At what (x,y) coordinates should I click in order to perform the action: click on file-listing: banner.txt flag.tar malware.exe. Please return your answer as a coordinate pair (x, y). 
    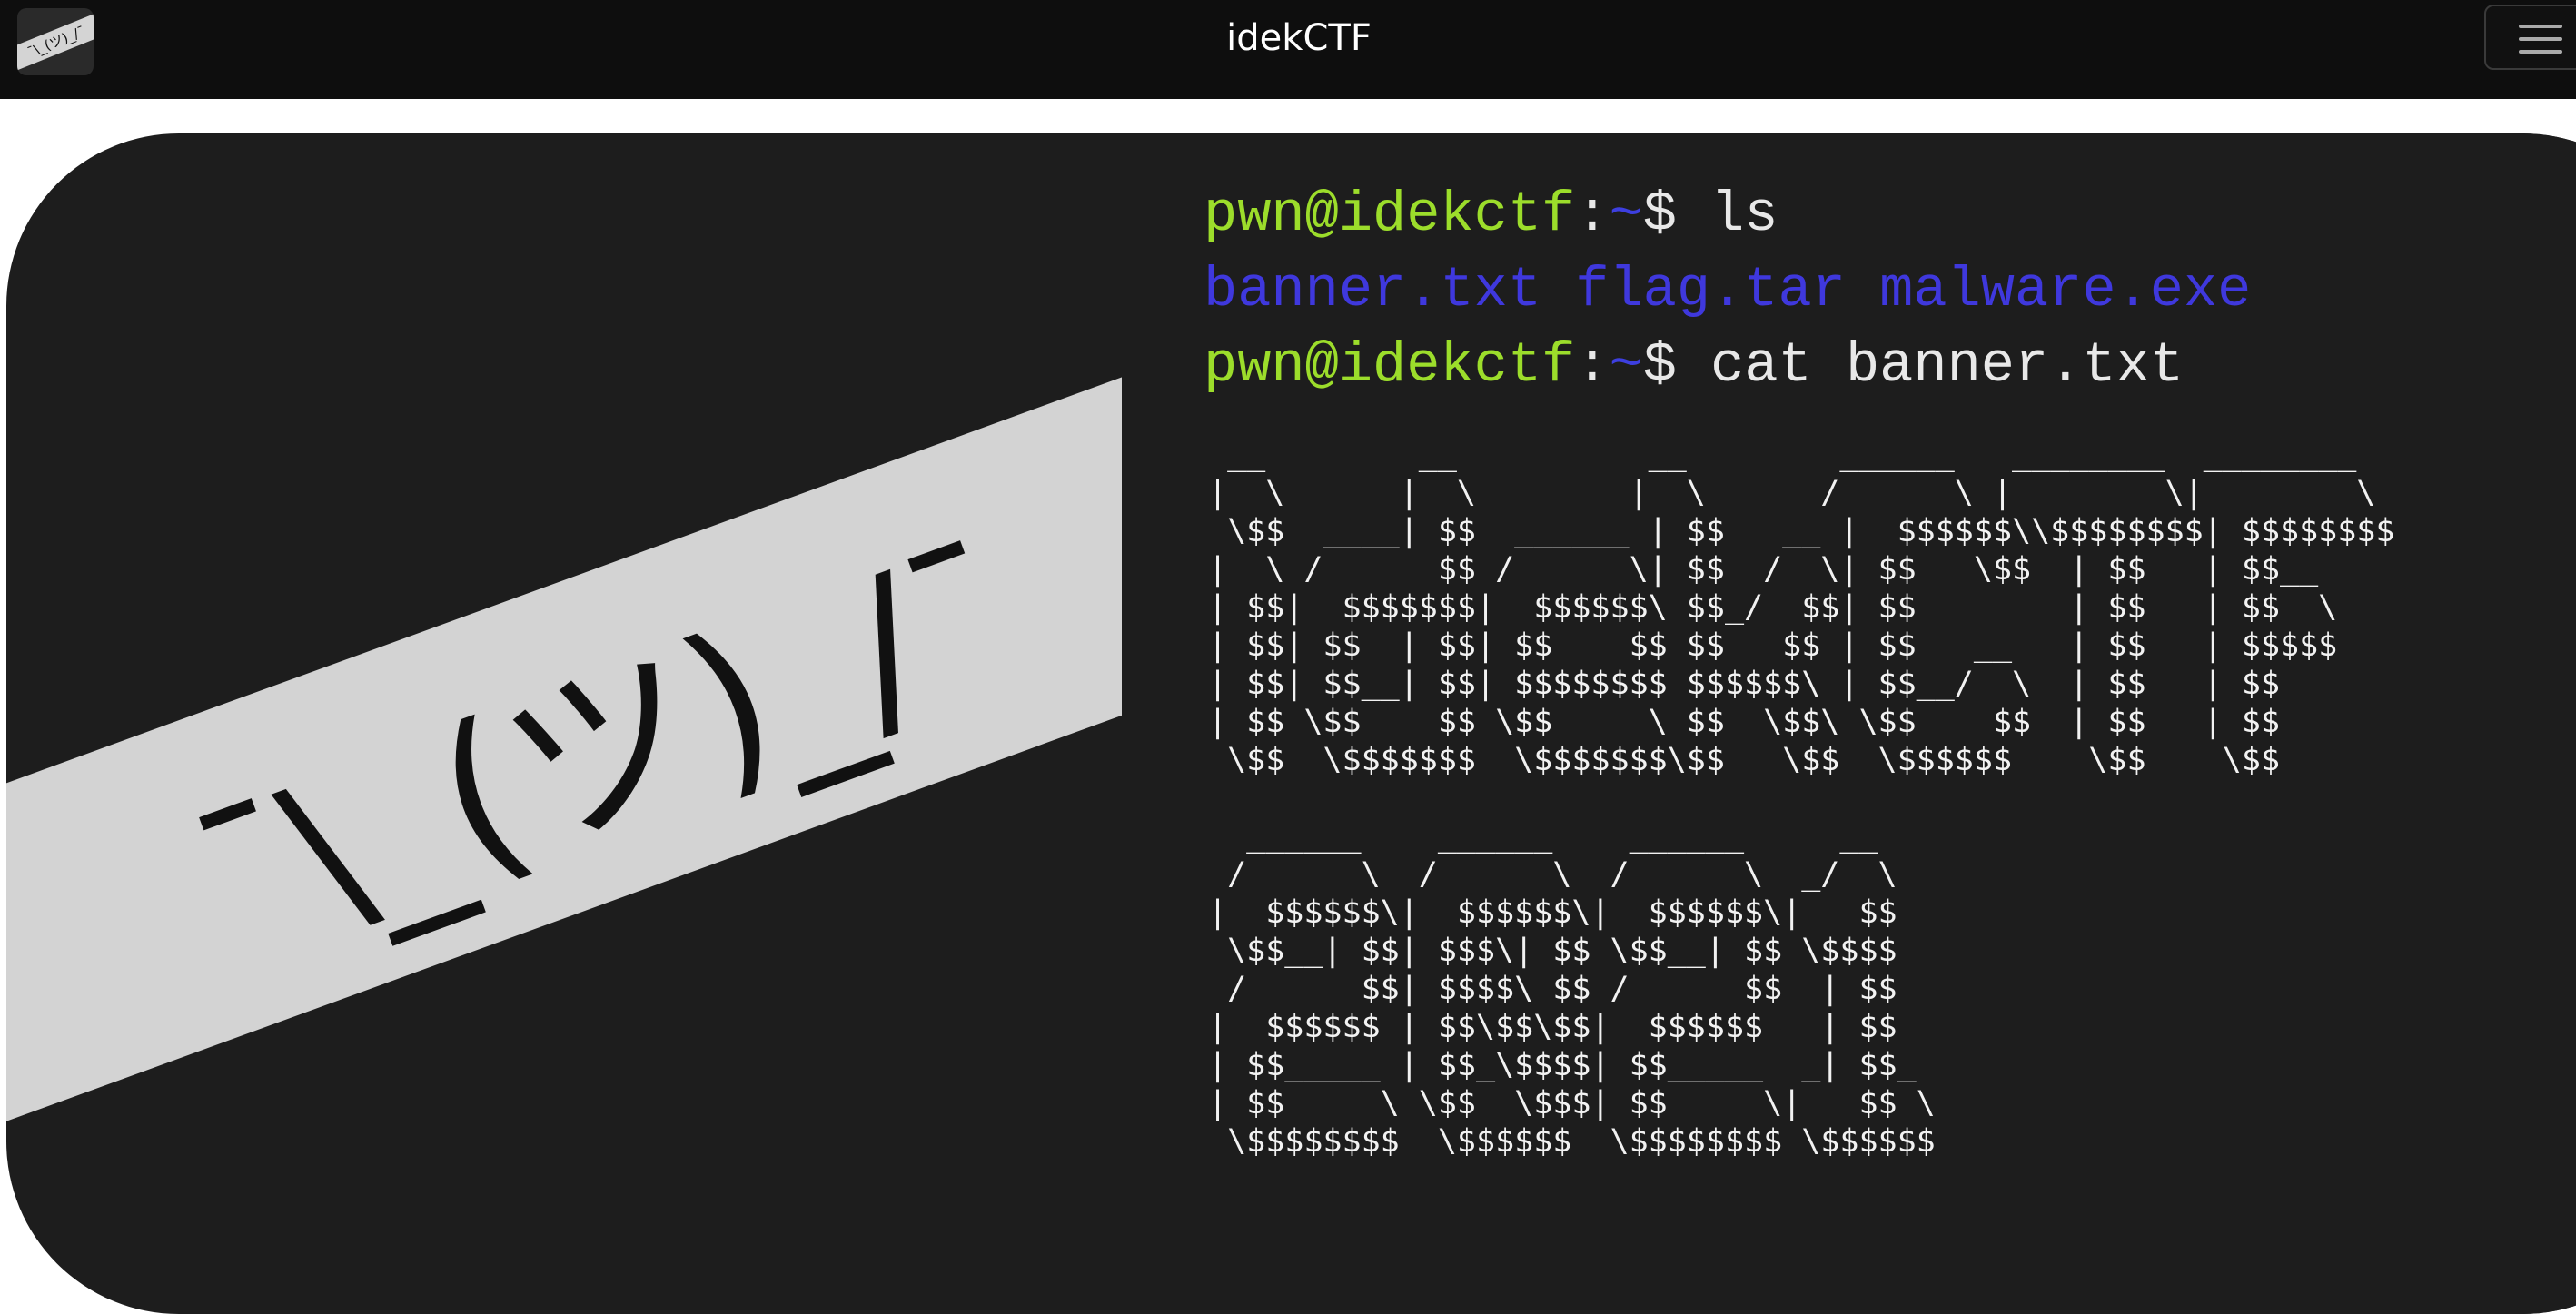
    Looking at the image, I should click on (1728, 290).